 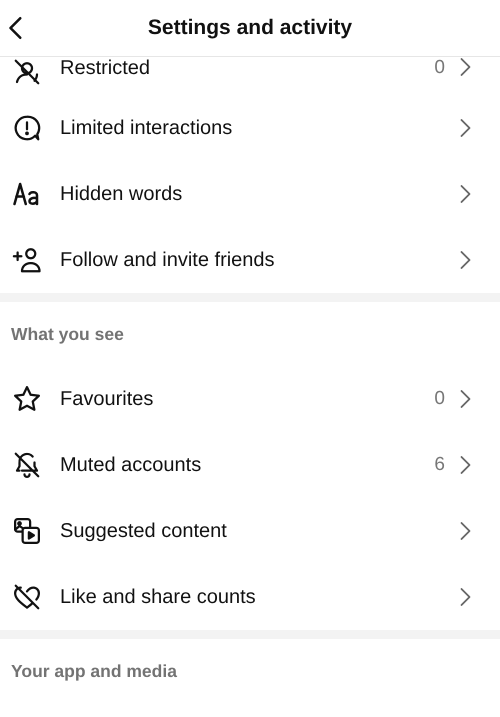 I want to click on media-play-icon, so click(x=27, y=531).